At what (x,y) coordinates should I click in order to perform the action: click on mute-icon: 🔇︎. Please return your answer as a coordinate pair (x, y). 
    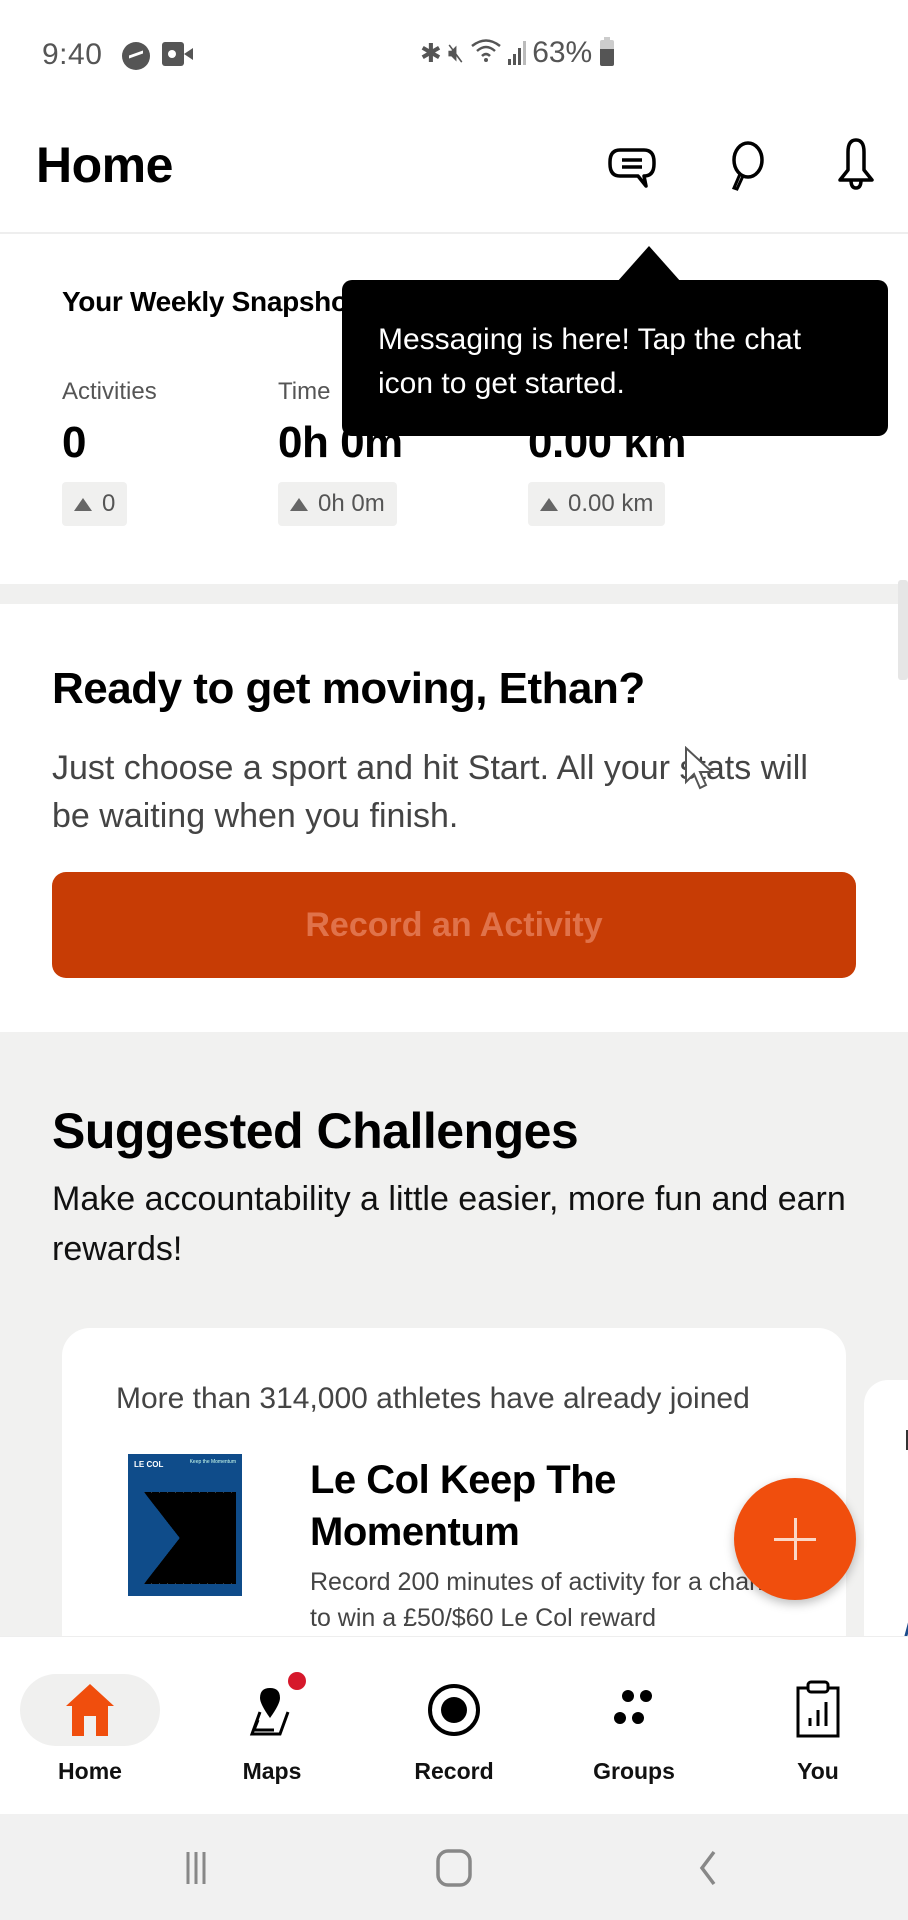
    Looking at the image, I should click on (456, 52).